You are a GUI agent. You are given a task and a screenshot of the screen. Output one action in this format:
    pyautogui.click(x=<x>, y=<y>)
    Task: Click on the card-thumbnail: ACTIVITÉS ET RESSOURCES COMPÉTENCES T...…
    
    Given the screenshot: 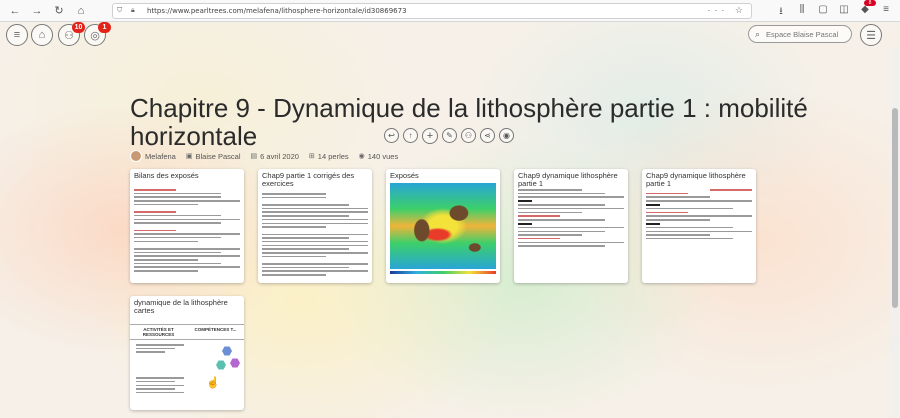 What is the action you would take?
    pyautogui.click(x=187, y=367)
    